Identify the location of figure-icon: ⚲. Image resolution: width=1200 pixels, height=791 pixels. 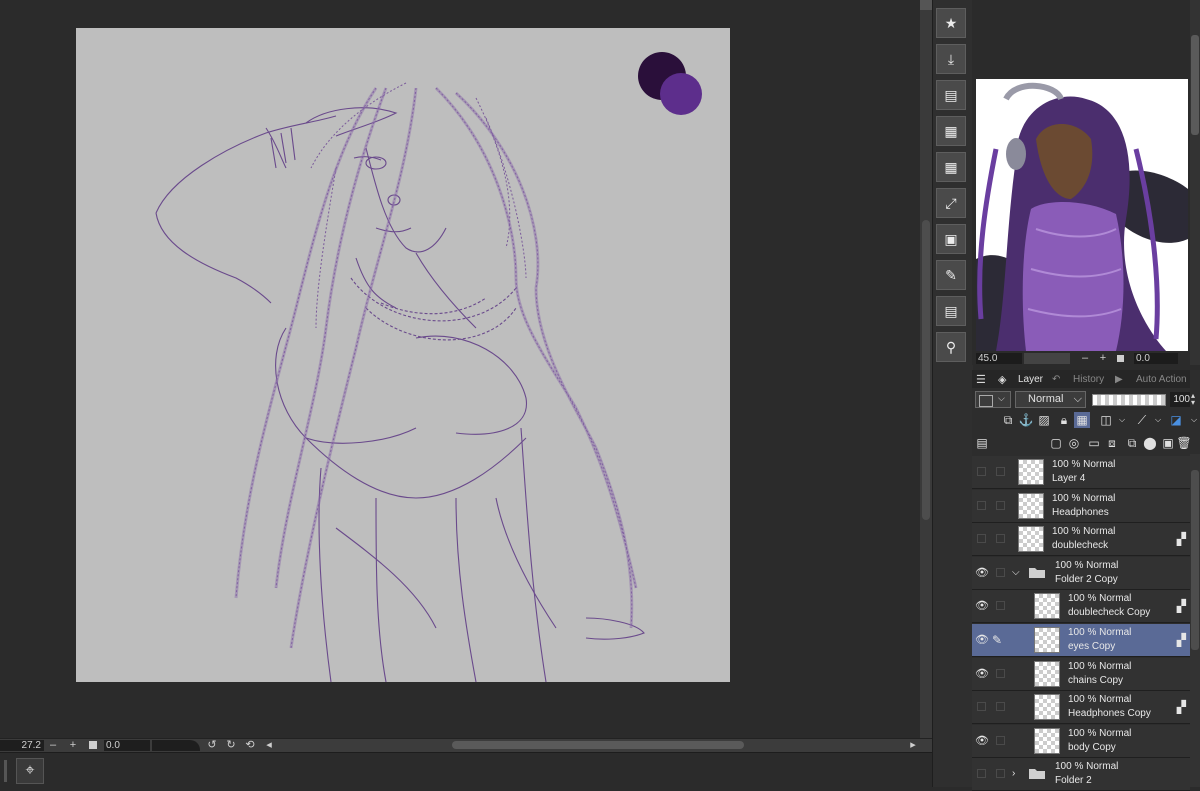
(951, 347).